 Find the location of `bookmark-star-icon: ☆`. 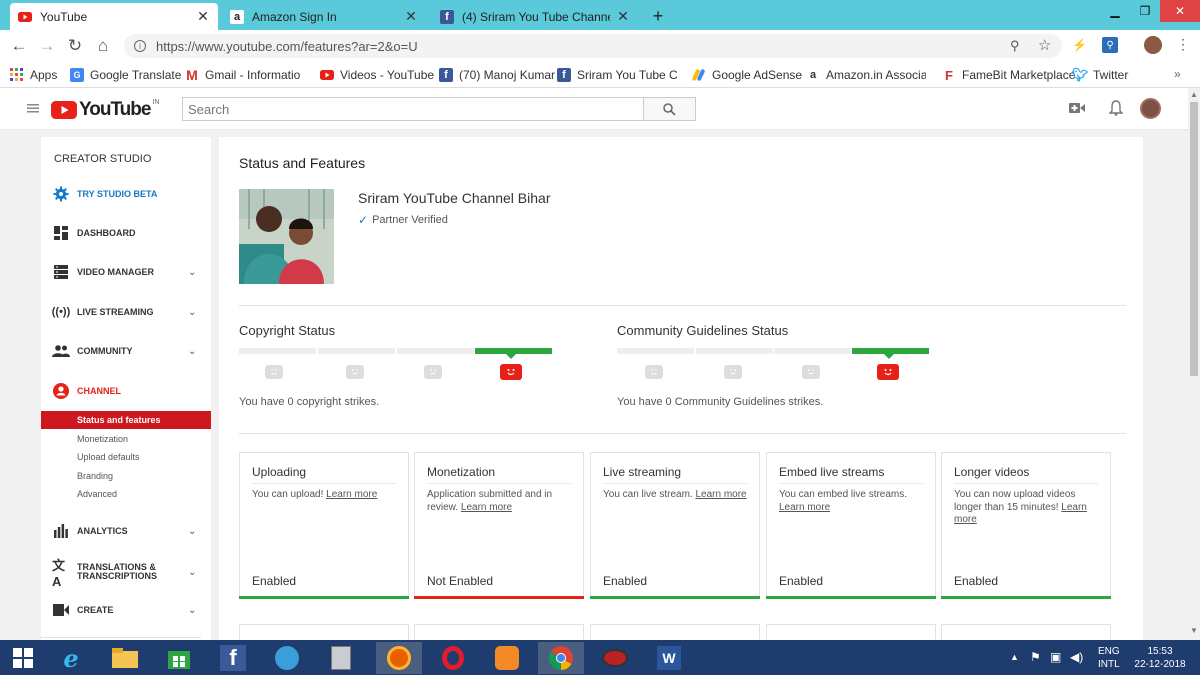

bookmark-star-icon: ☆ is located at coordinates (1044, 45).